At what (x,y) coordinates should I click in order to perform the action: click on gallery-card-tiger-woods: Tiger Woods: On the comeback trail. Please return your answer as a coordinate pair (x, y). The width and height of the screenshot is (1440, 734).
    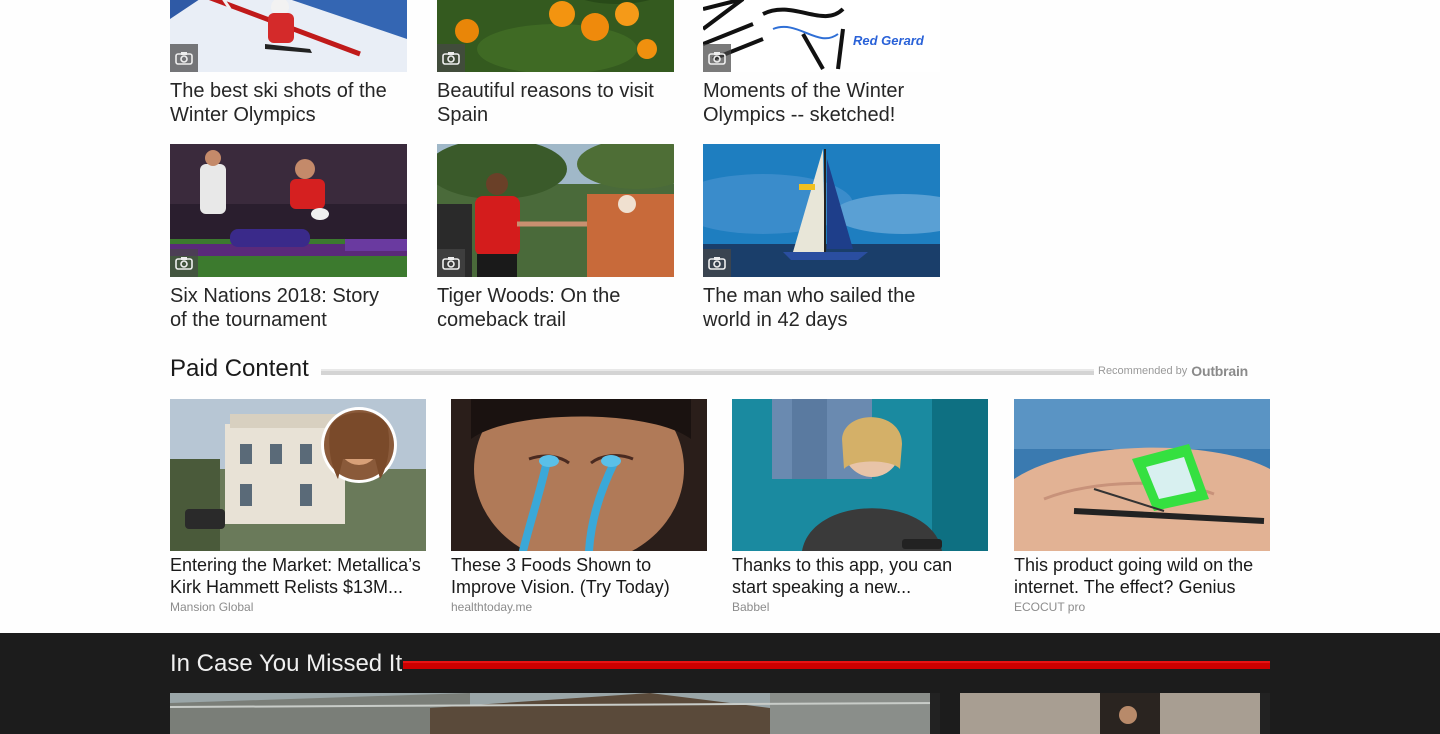
    Looking at the image, I should click on (555, 238).